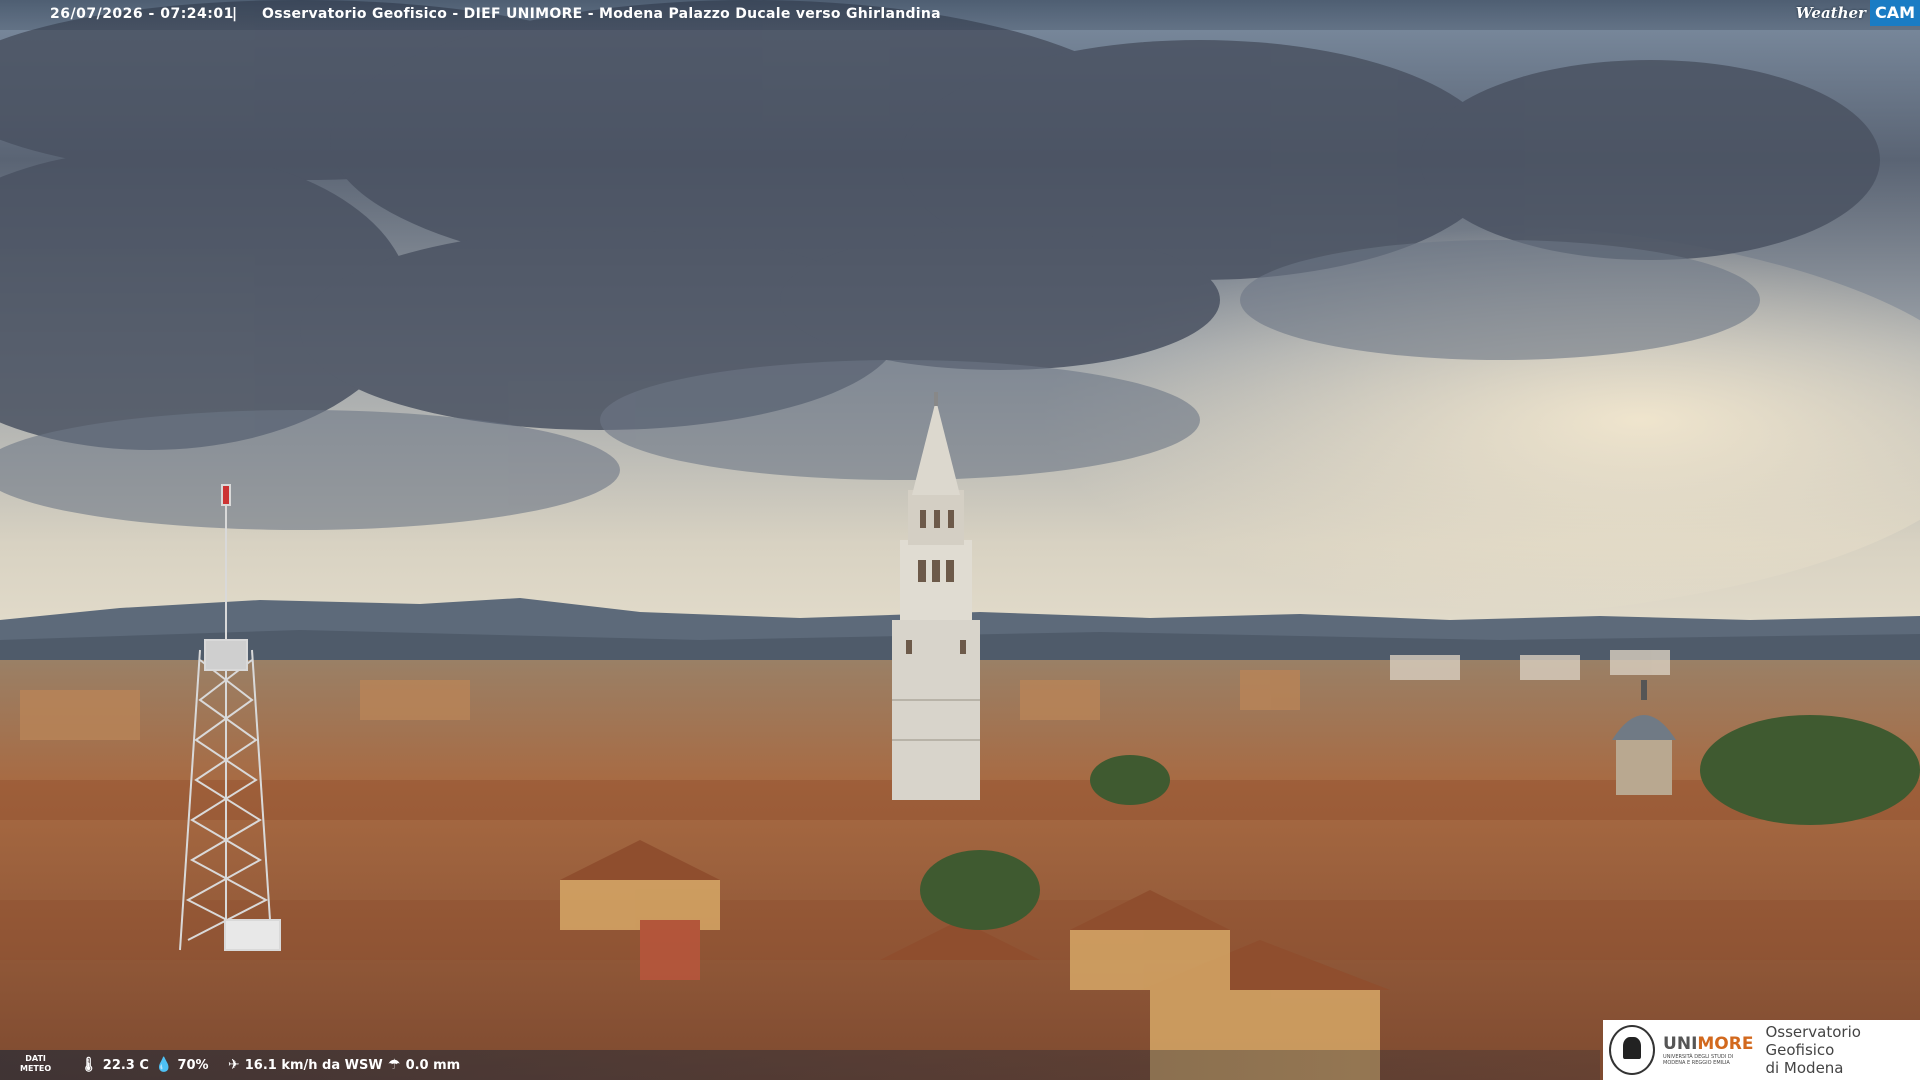  What do you see at coordinates (1830, 13) in the screenshot?
I see `logo-weather-text: Weather` at bounding box center [1830, 13].